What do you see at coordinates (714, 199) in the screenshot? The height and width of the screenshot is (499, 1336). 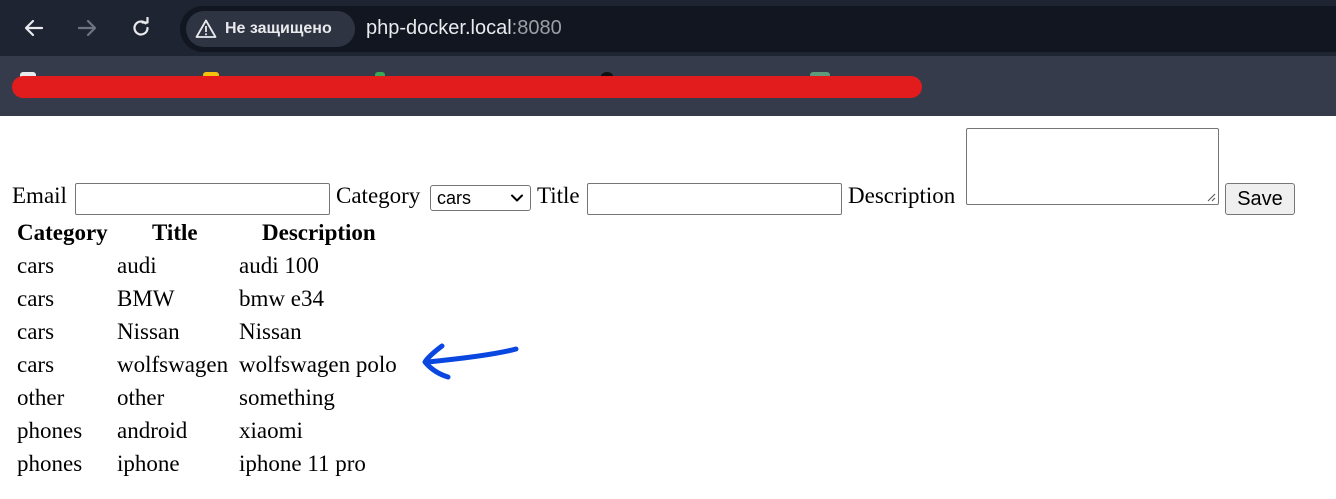 I see `title-input` at bounding box center [714, 199].